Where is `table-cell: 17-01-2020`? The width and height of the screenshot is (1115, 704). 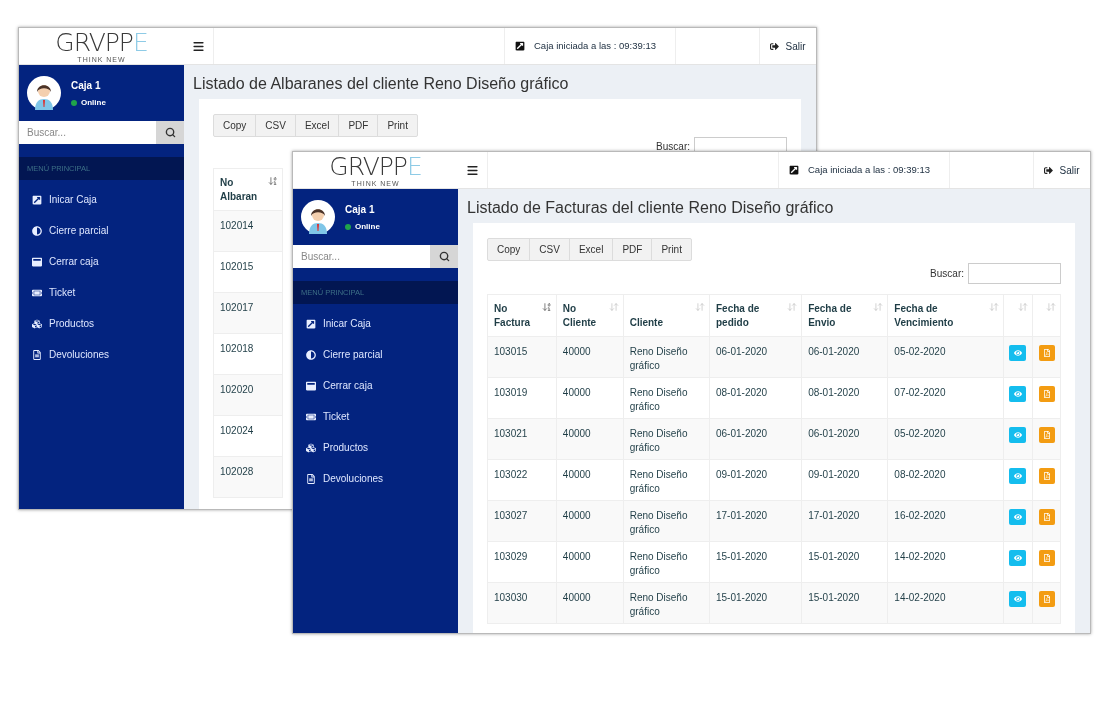
table-cell: 17-01-2020 is located at coordinates (834, 515).